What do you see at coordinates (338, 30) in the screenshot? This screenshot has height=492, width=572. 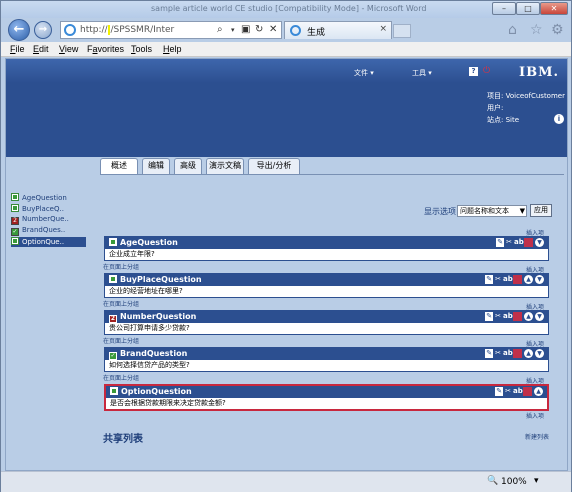 I see `browser-tab: 生成 ×` at bounding box center [338, 30].